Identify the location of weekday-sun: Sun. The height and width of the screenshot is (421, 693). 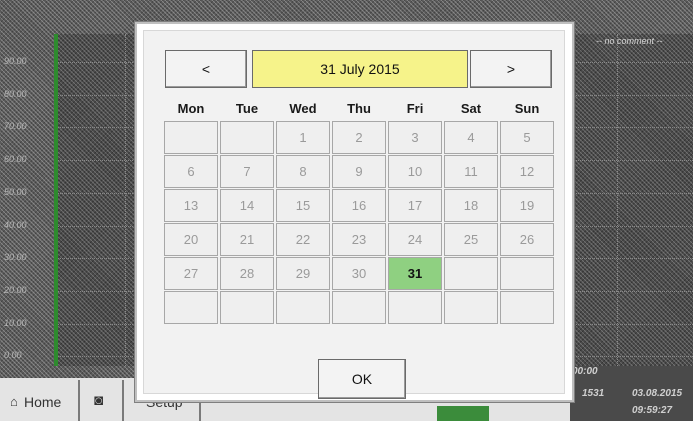
(527, 108).